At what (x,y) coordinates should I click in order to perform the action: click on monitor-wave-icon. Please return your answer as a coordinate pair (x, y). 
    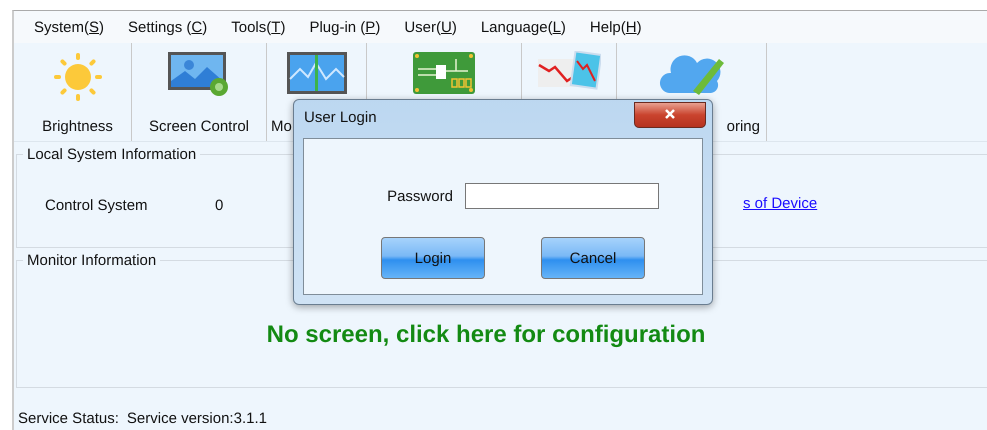
    Looking at the image, I should click on (317, 73).